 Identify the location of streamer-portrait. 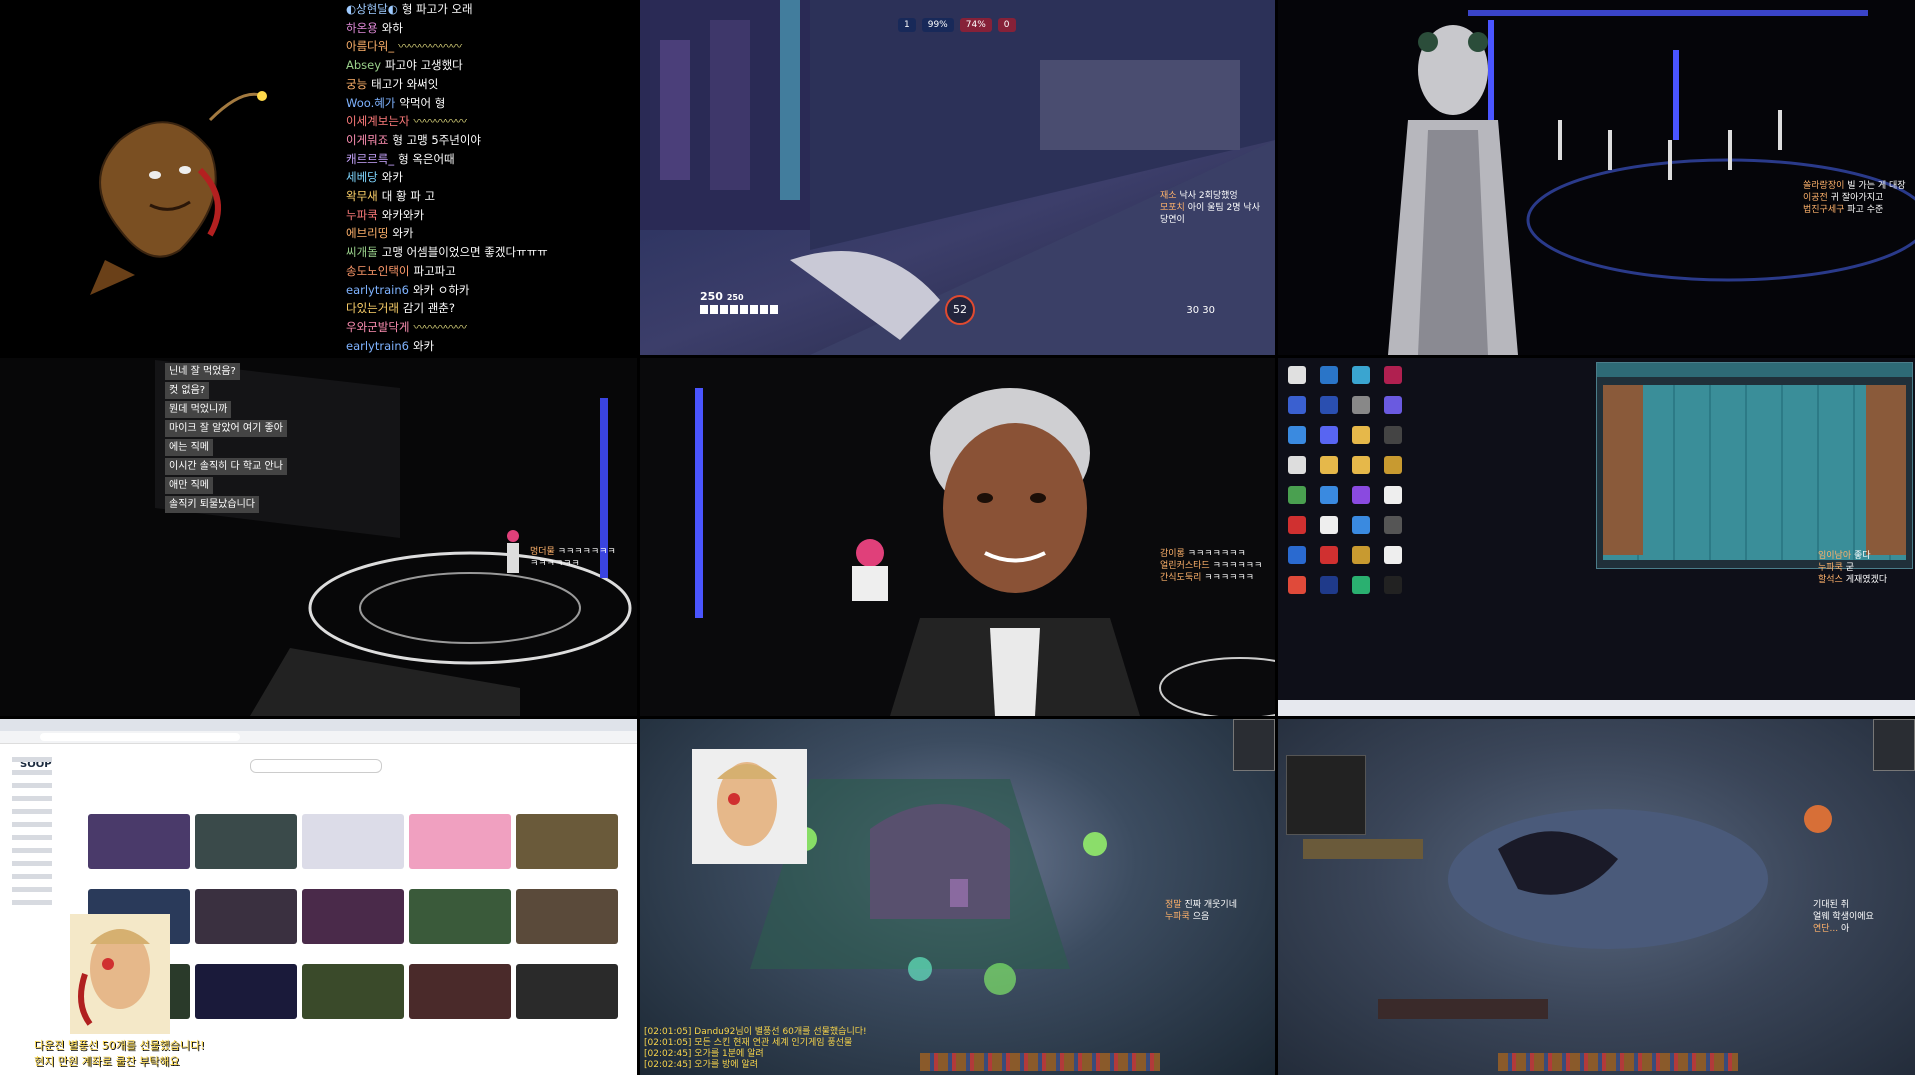
(749, 806).